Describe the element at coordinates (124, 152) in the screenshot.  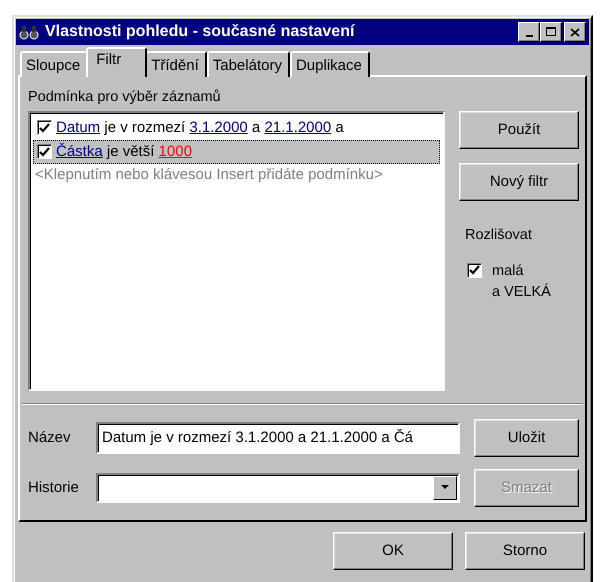
I see `condition-text: Částka je větší 1000` at that location.